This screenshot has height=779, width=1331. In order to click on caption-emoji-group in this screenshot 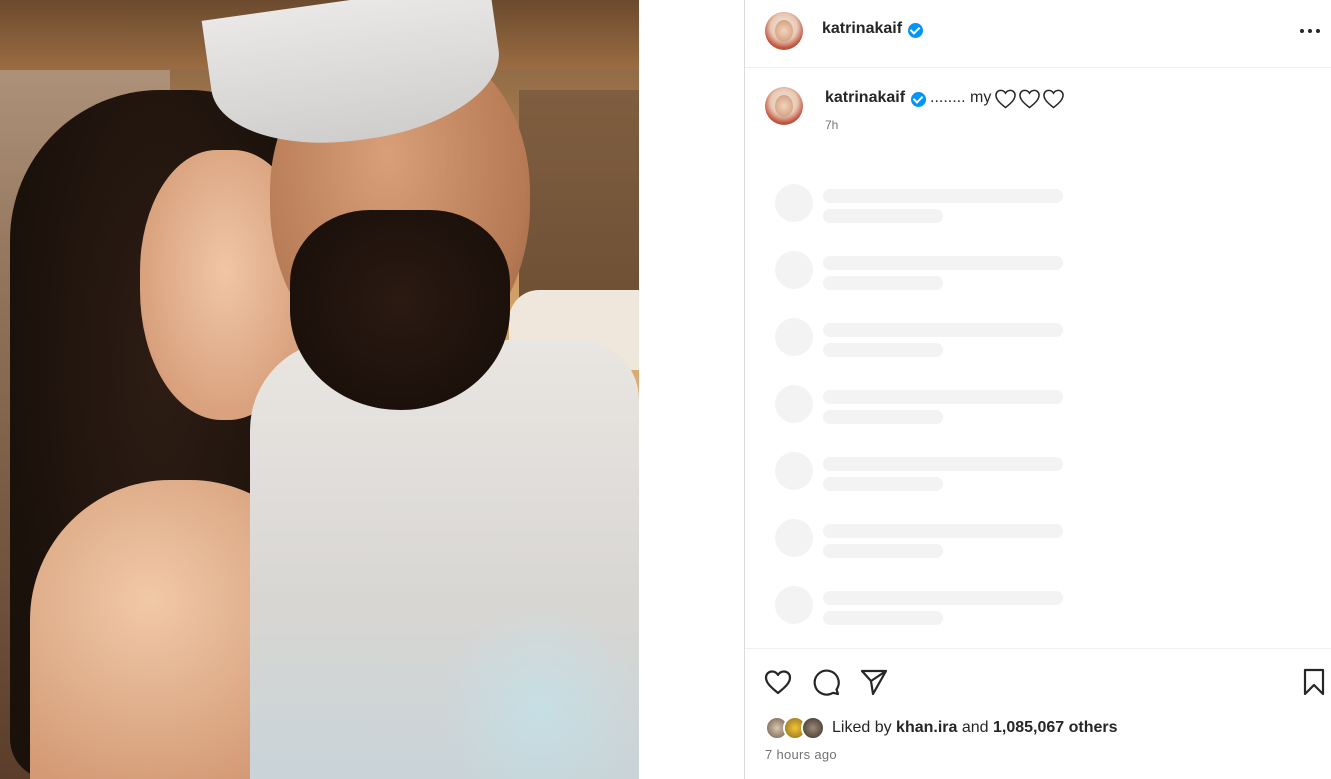, I will do `click(1029, 98)`.